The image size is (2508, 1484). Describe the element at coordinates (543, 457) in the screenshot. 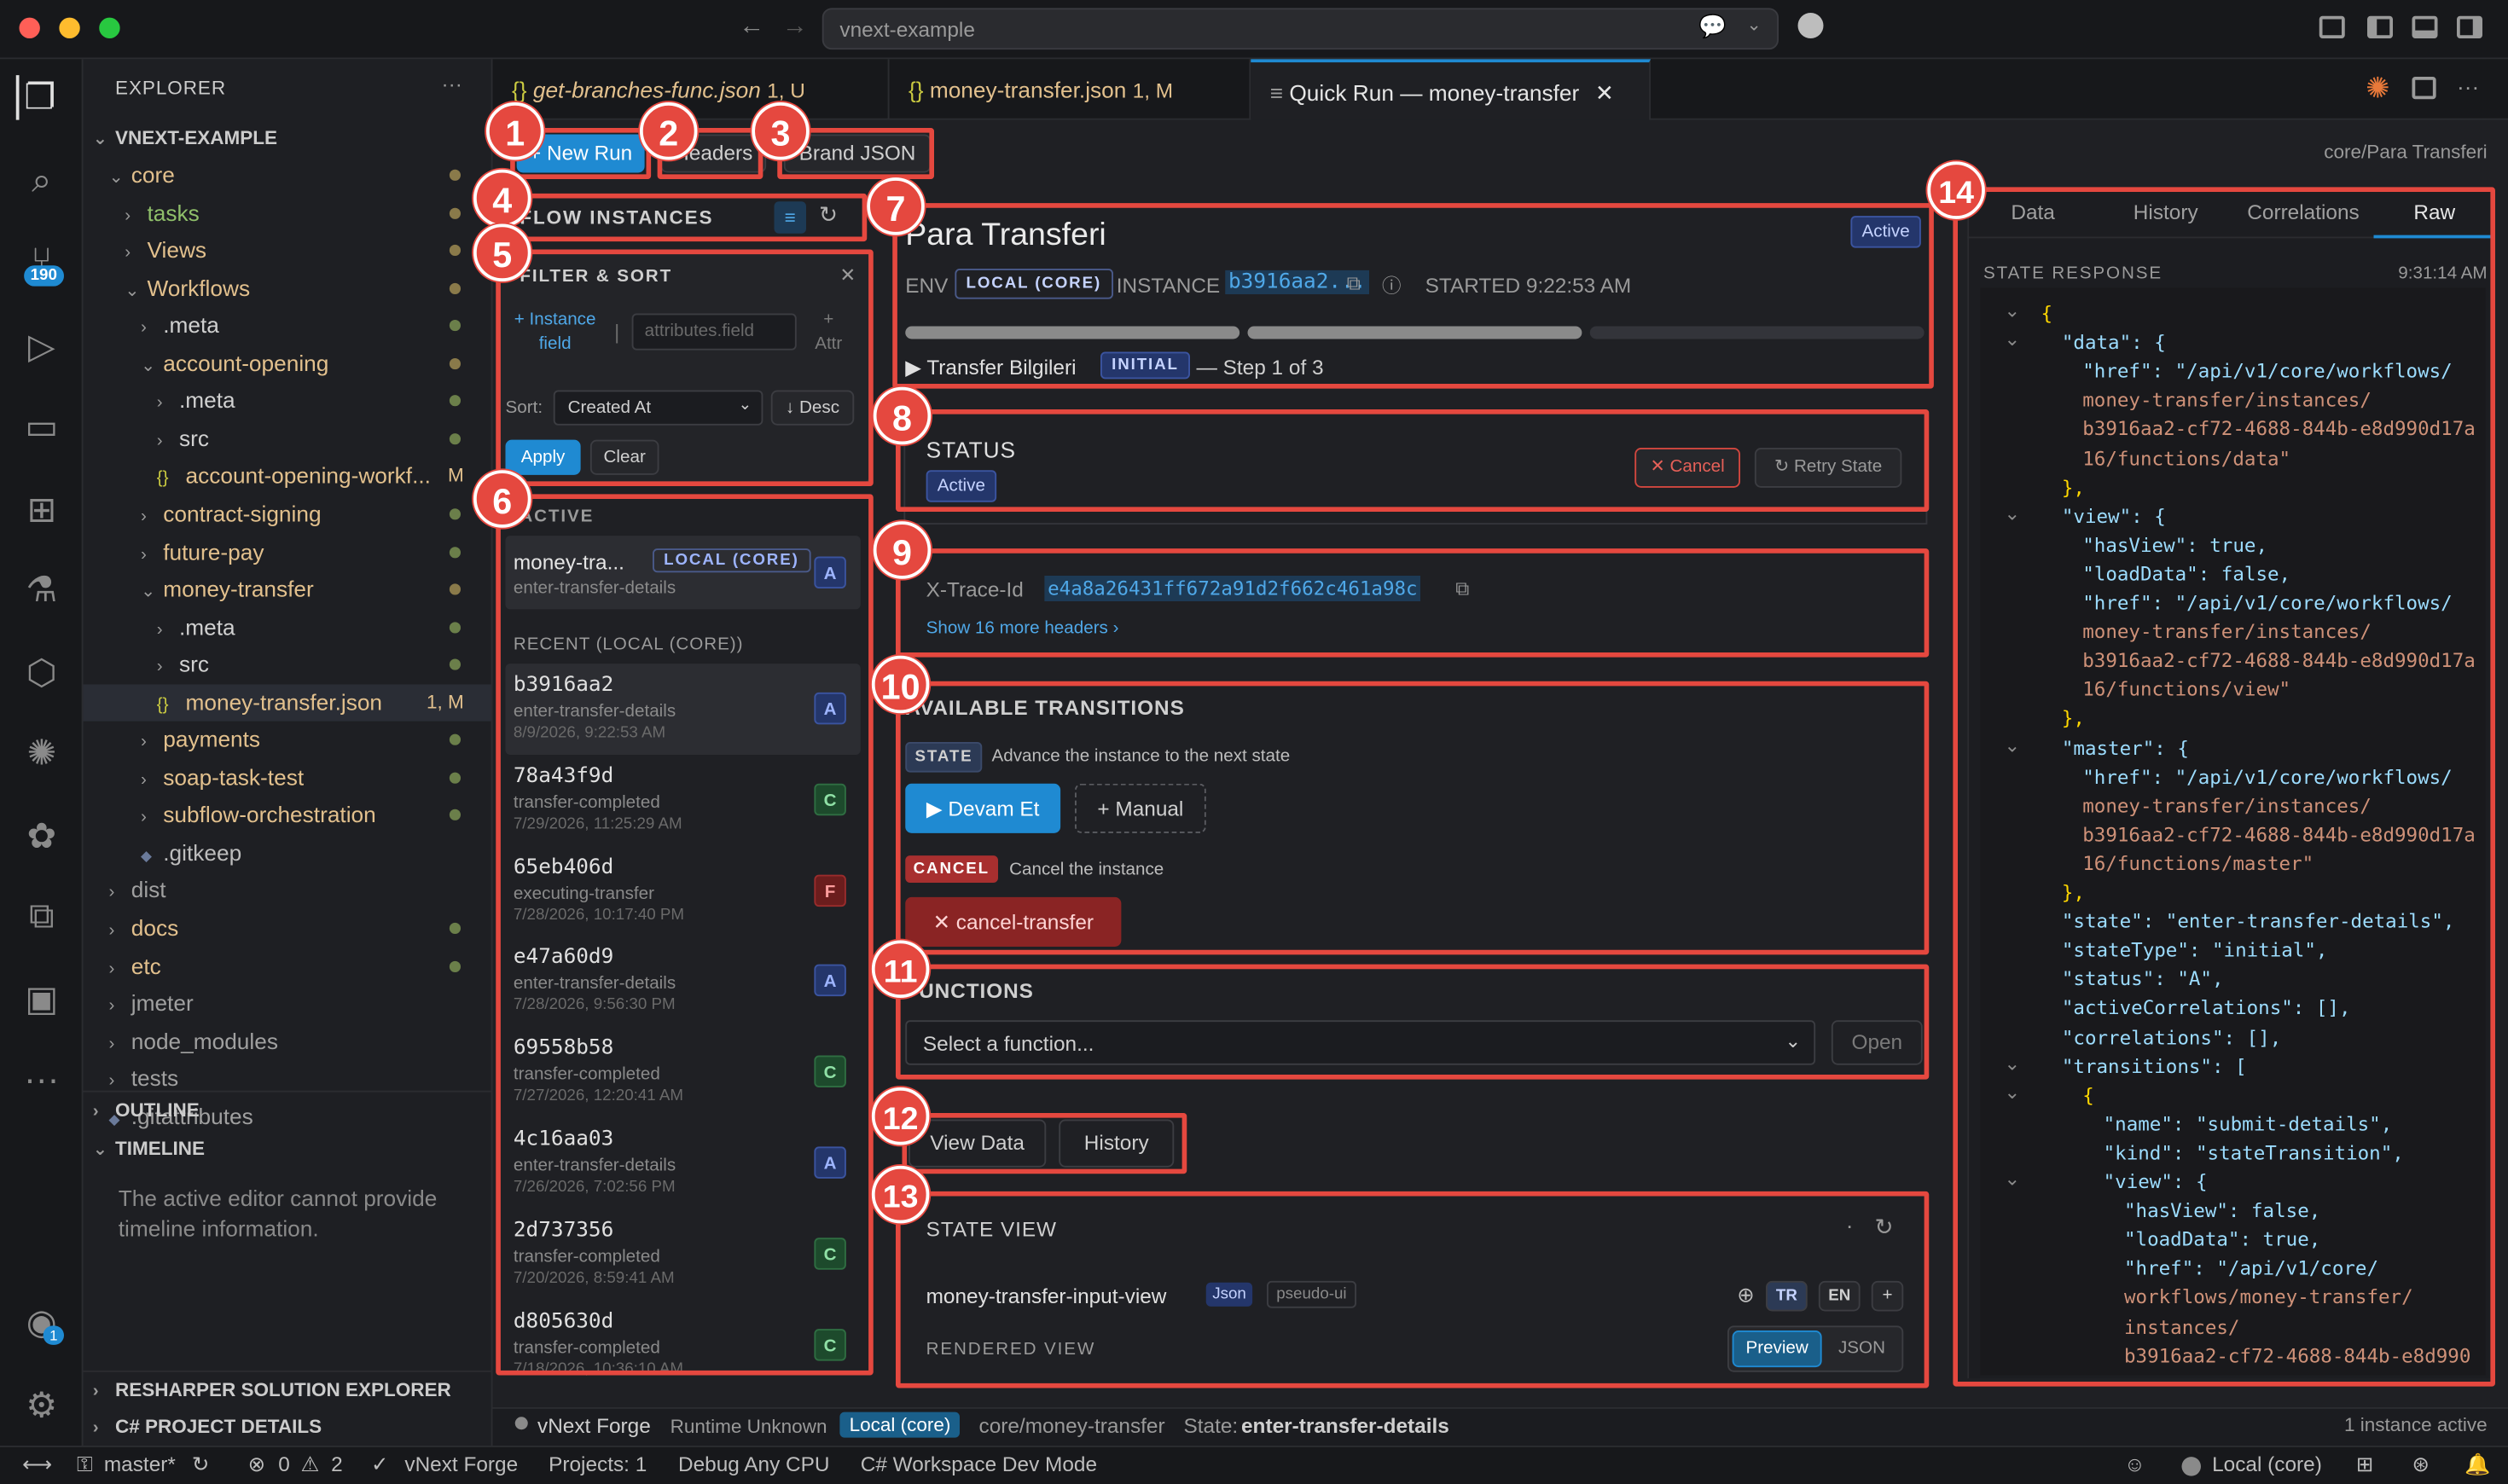

I see `apply-filter-button: Apply` at that location.